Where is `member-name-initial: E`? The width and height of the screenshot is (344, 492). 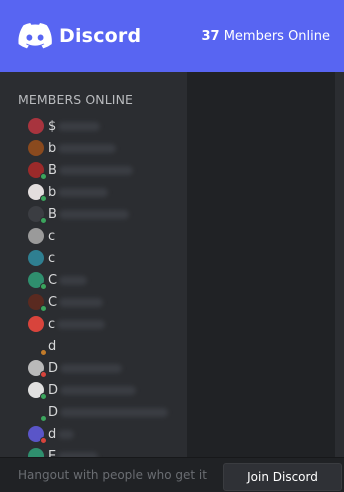 member-name-initial: E is located at coordinates (52, 453).